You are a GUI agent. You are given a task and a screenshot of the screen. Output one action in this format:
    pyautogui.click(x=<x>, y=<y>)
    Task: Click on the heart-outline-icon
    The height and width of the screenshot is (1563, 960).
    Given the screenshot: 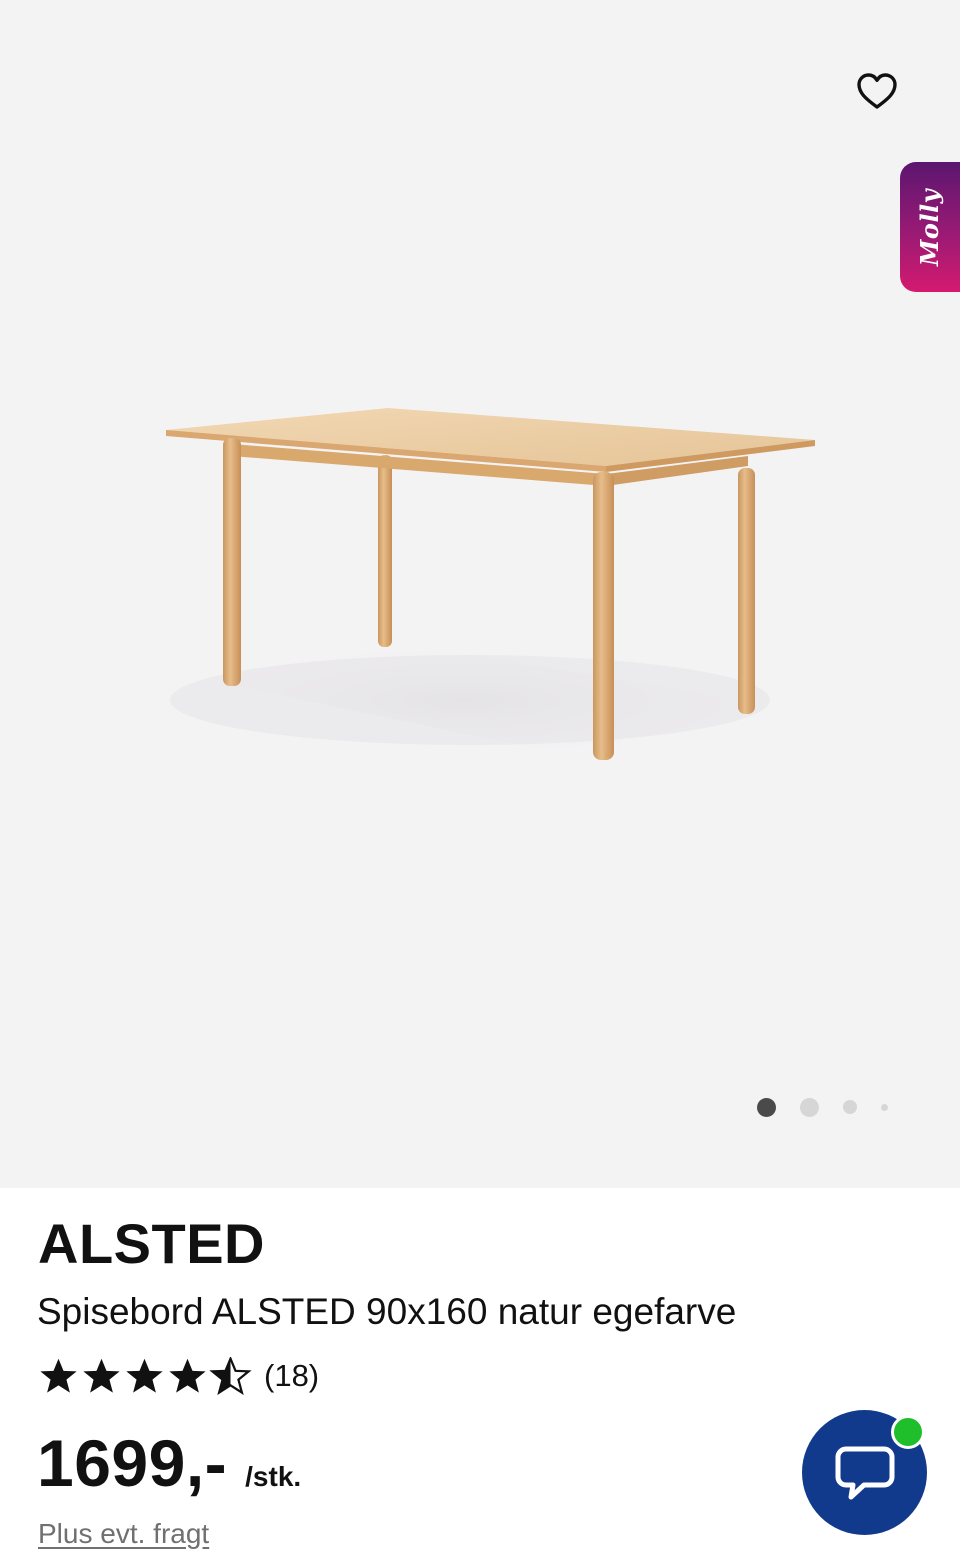 What is the action you would take?
    pyautogui.click(x=877, y=91)
    